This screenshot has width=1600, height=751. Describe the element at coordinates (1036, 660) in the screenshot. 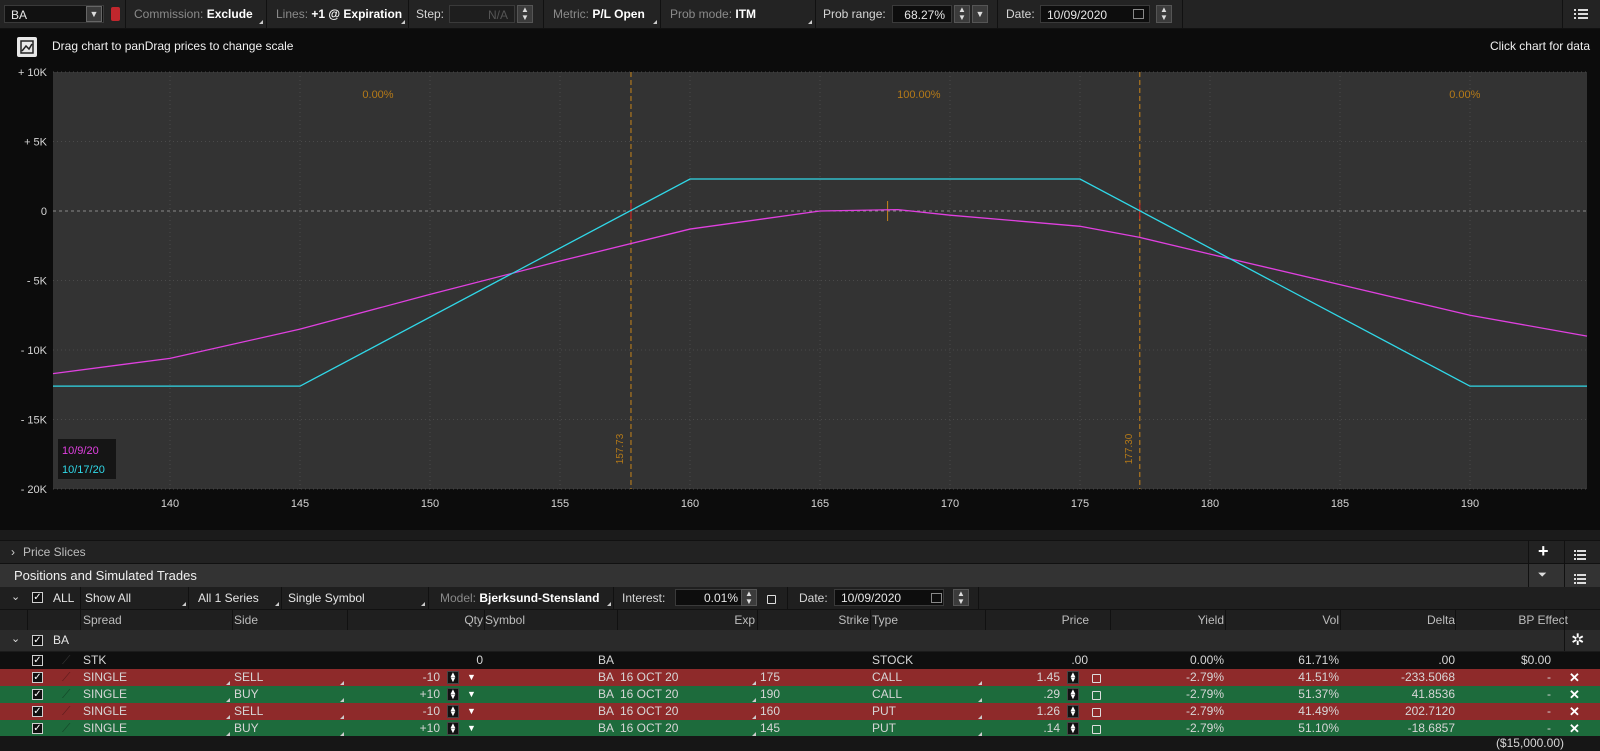

I see `stock-price: .00` at that location.